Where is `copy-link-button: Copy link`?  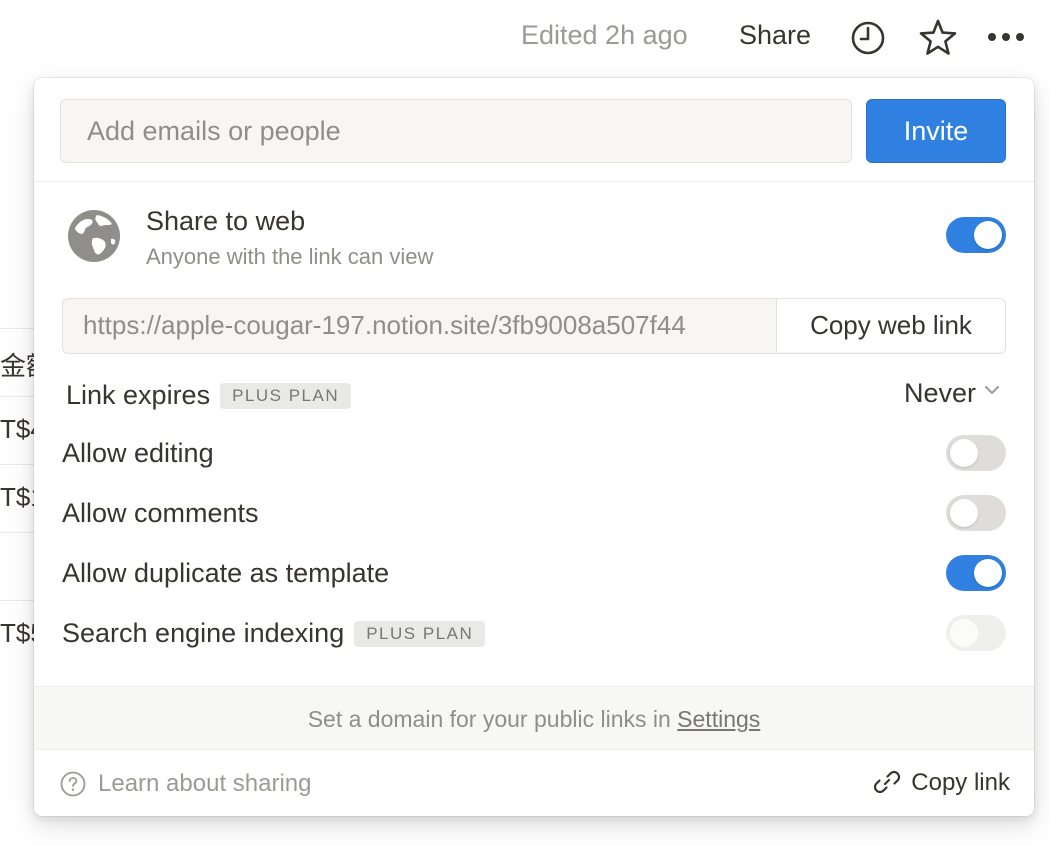
copy-link-button: Copy link is located at coordinates (941, 782).